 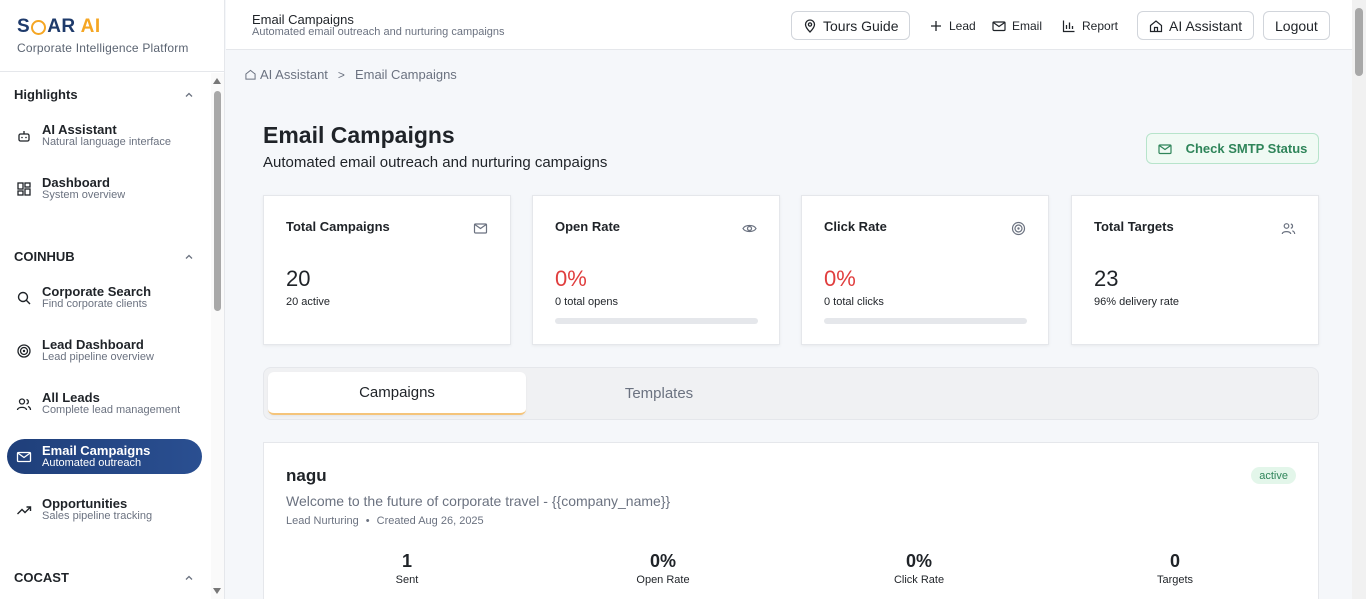 I want to click on stat-label: Total Campaigns, so click(x=338, y=226).